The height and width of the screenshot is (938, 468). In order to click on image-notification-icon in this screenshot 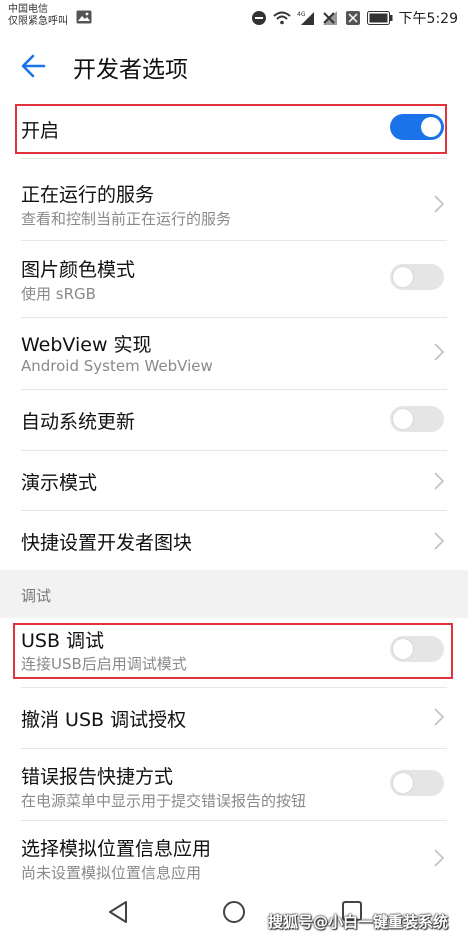, I will do `click(84, 17)`.